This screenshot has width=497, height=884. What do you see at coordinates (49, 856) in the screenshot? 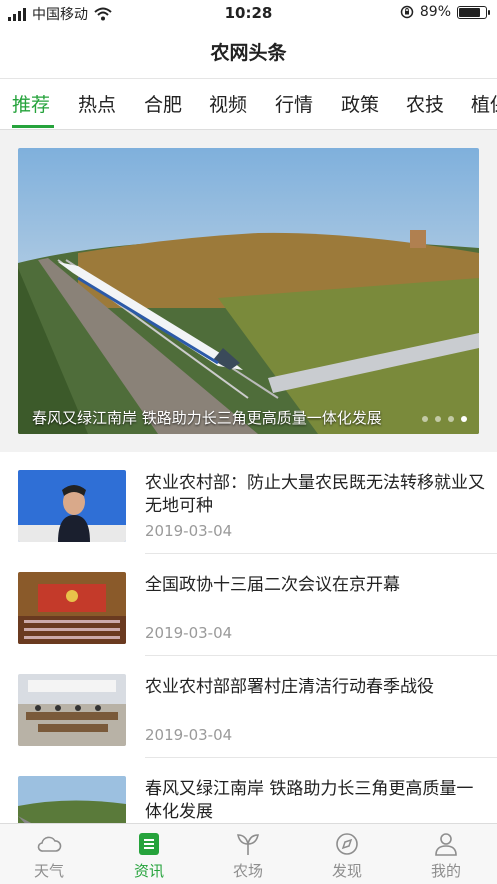
I see `tabbar-weather: 天气` at bounding box center [49, 856].